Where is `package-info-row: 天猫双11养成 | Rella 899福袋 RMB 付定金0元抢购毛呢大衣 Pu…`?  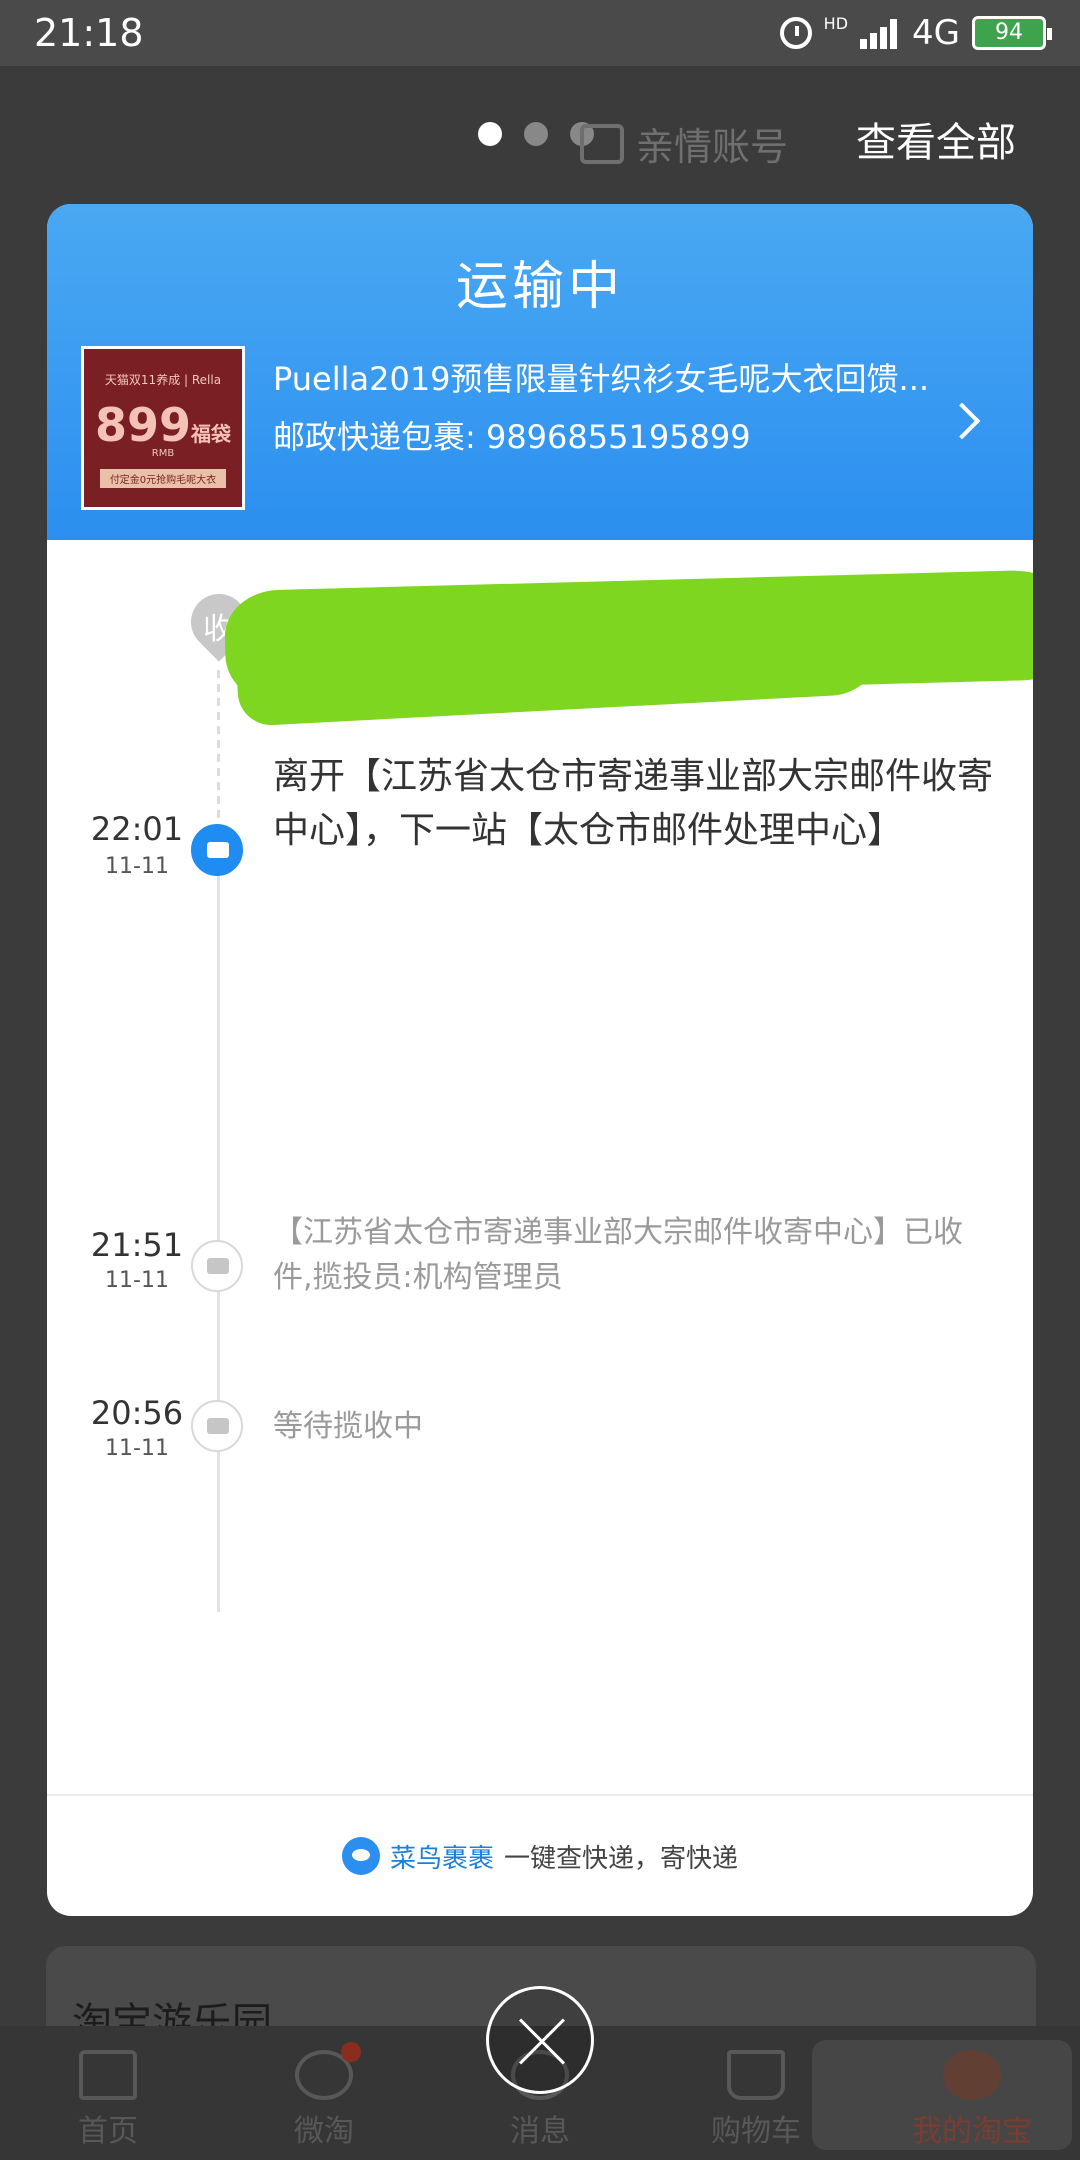
package-info-row: 天猫双11养成 | Rella 899福袋 RMB 付定金0元抢购毛呢大衣 Pu… is located at coordinates (540, 430).